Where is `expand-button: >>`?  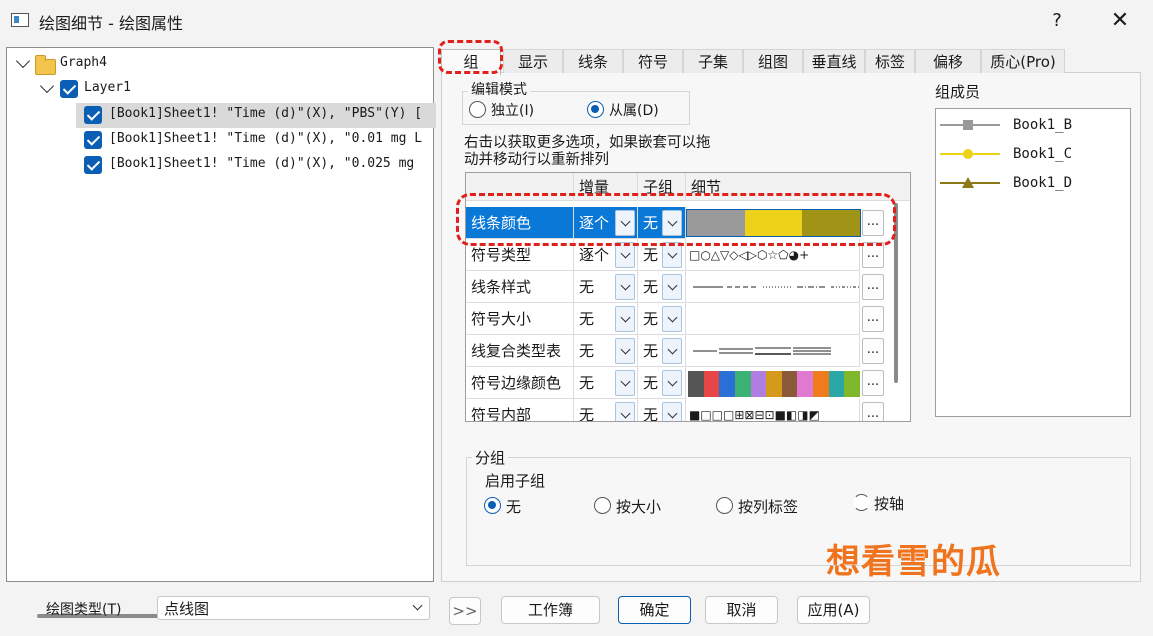 expand-button: >> is located at coordinates (465, 611).